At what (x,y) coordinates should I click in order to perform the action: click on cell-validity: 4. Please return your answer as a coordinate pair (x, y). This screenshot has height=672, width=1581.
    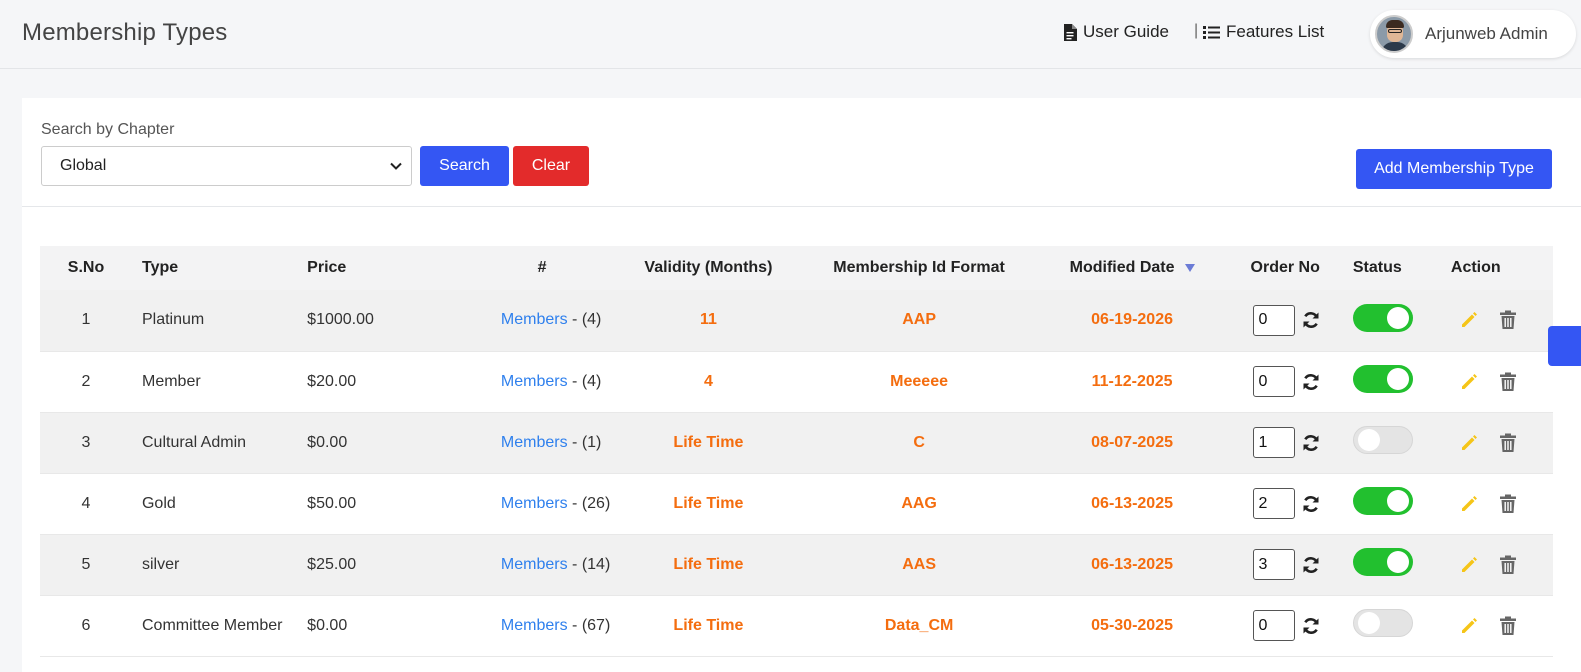
    Looking at the image, I should click on (708, 381).